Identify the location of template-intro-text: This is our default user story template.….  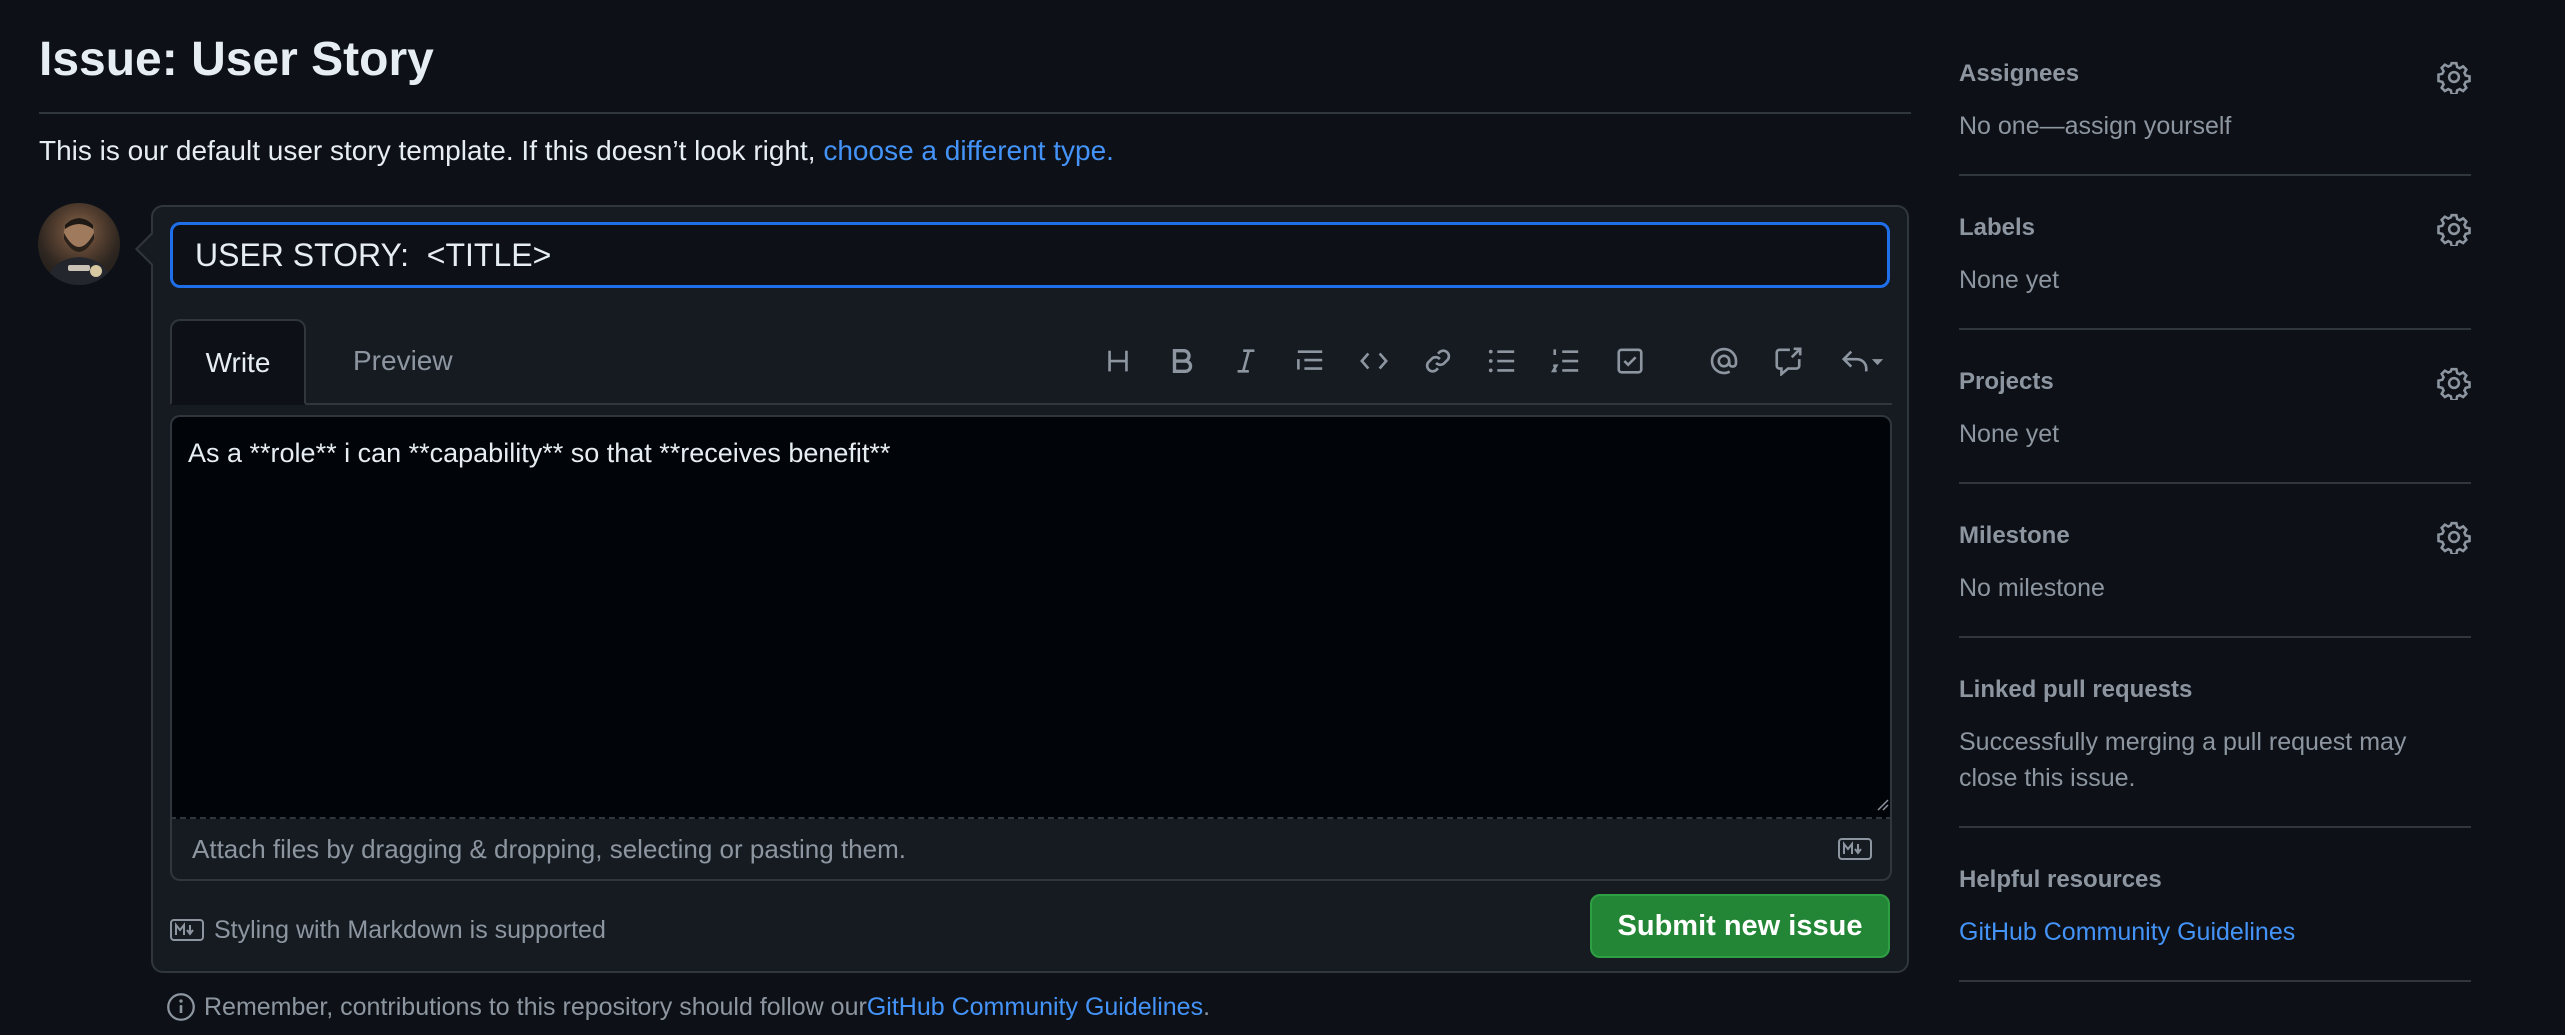
(431, 150).